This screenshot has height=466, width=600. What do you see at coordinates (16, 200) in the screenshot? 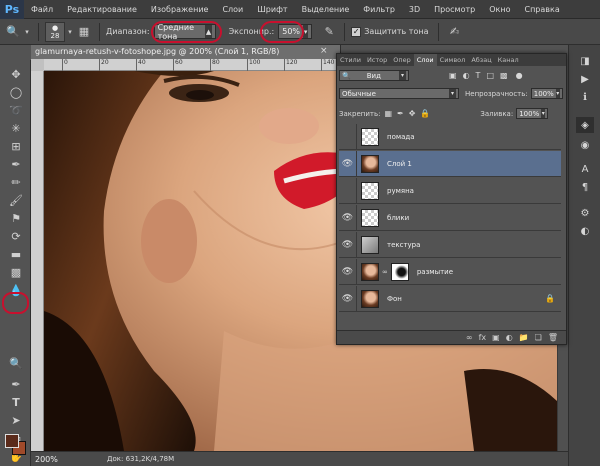
I see `brush-tool-icon: 🖌` at bounding box center [16, 200].